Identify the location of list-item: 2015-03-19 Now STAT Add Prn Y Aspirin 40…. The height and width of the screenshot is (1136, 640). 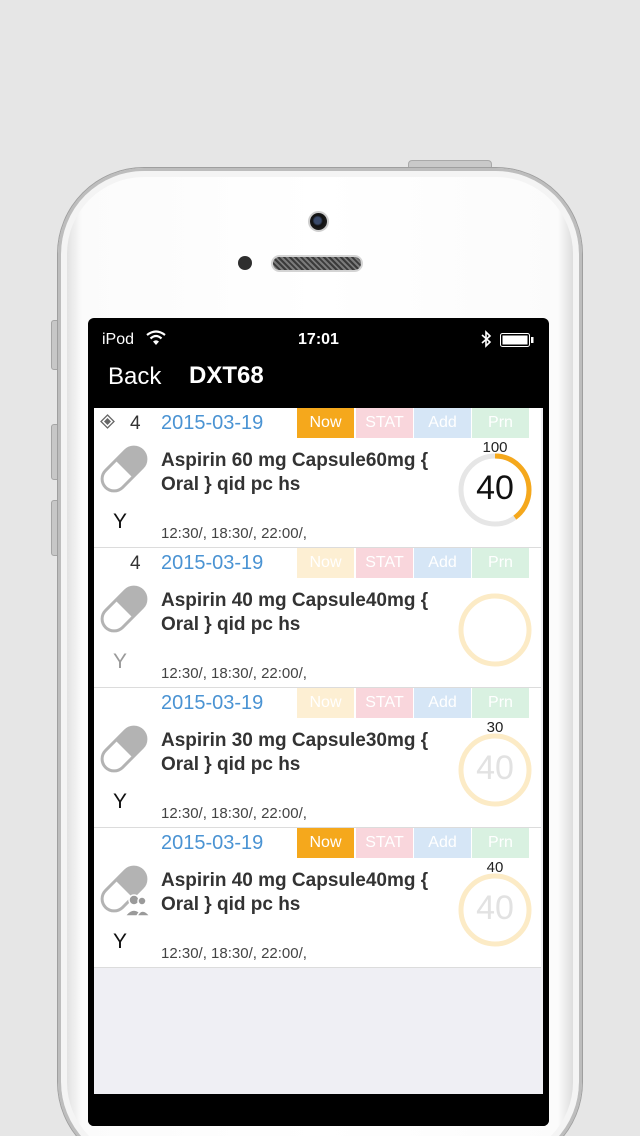
(317, 898).